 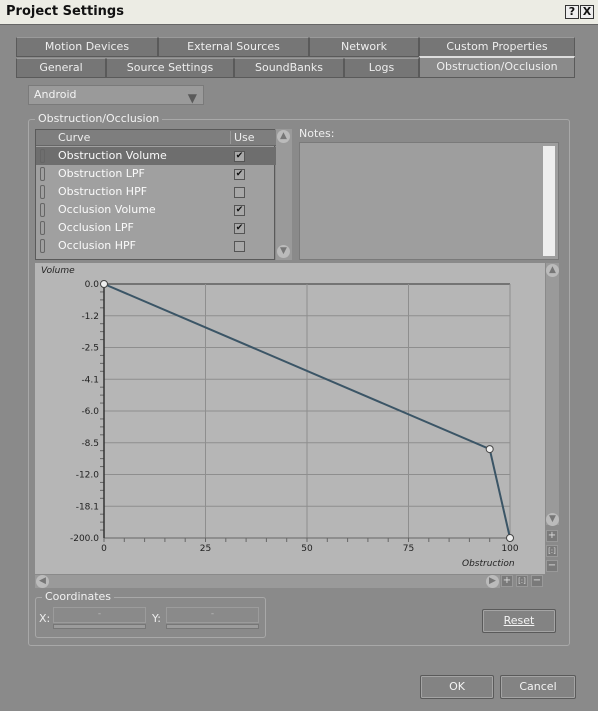 What do you see at coordinates (572, 12) in the screenshot?
I see `help-button: ?` at bounding box center [572, 12].